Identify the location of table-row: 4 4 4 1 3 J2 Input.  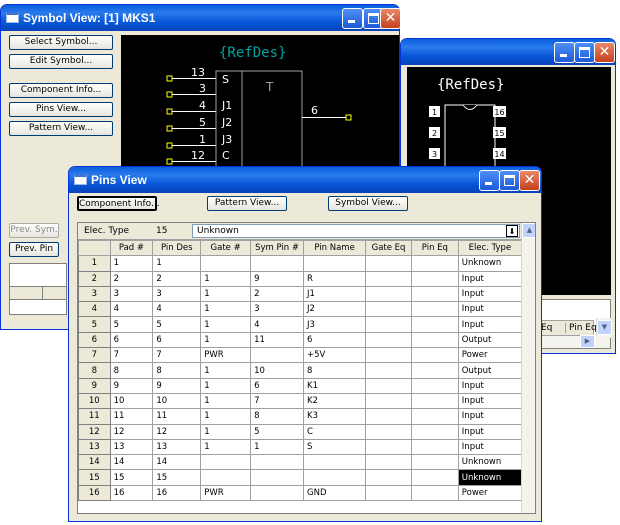
(300, 309).